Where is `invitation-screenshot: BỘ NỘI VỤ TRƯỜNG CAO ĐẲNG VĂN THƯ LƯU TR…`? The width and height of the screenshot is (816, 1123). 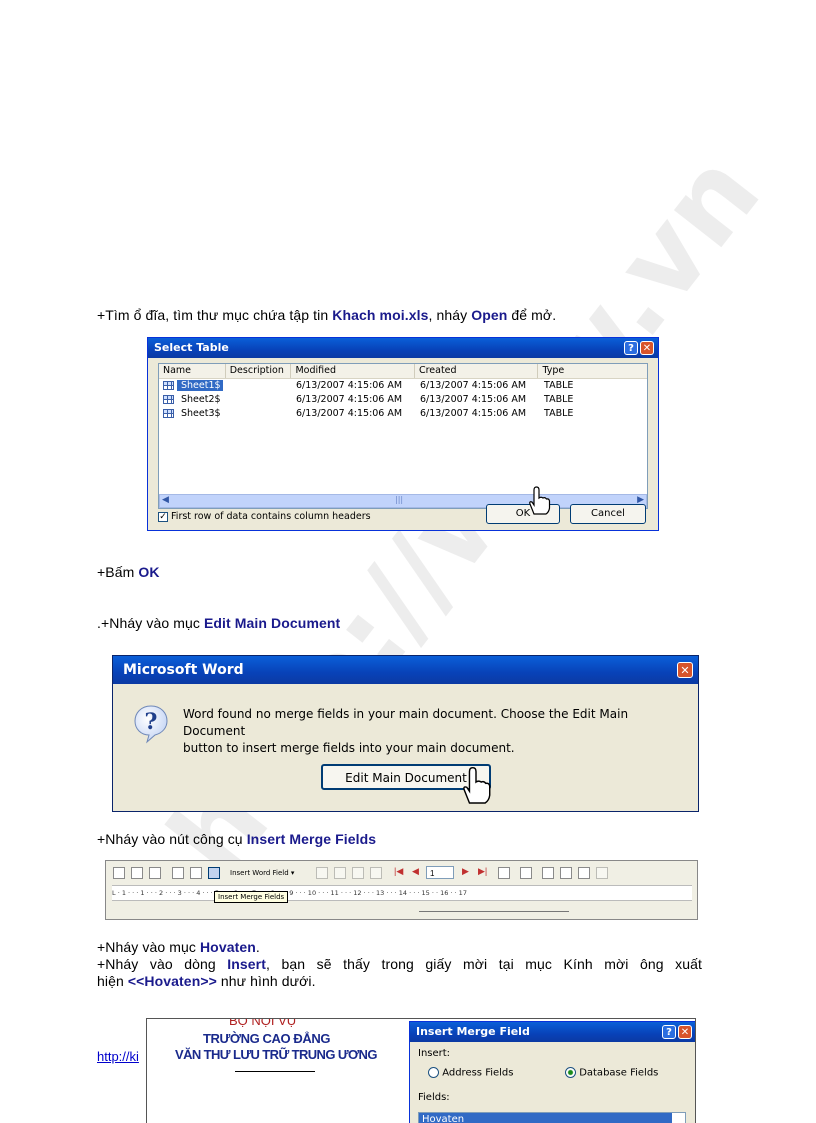
invitation-screenshot: BỘ NỘI VỤ TRƯỜNG CAO ĐẲNG VĂN THƯ LƯU TR… is located at coordinates (421, 1070).